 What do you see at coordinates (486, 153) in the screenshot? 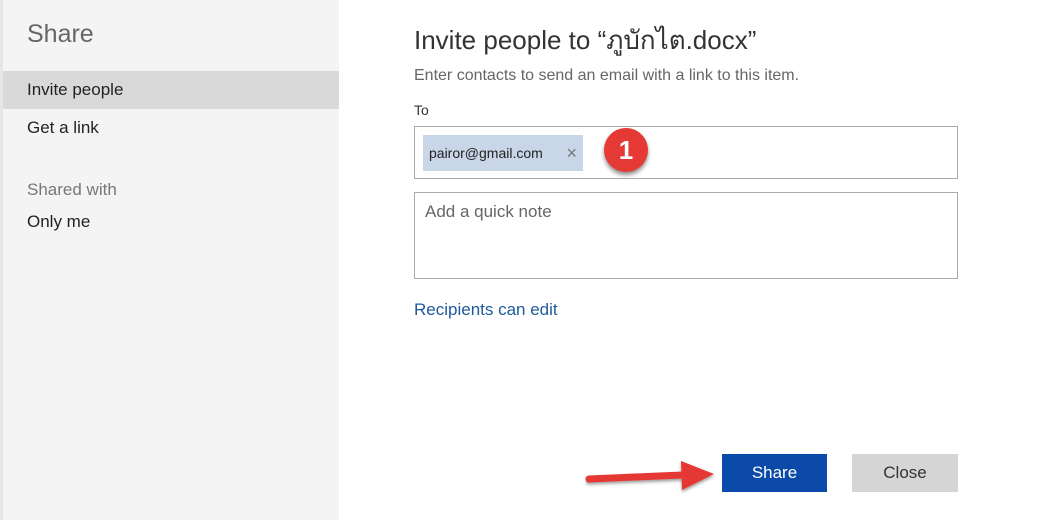
I see `recipient-email: pairor@gmail.com` at bounding box center [486, 153].